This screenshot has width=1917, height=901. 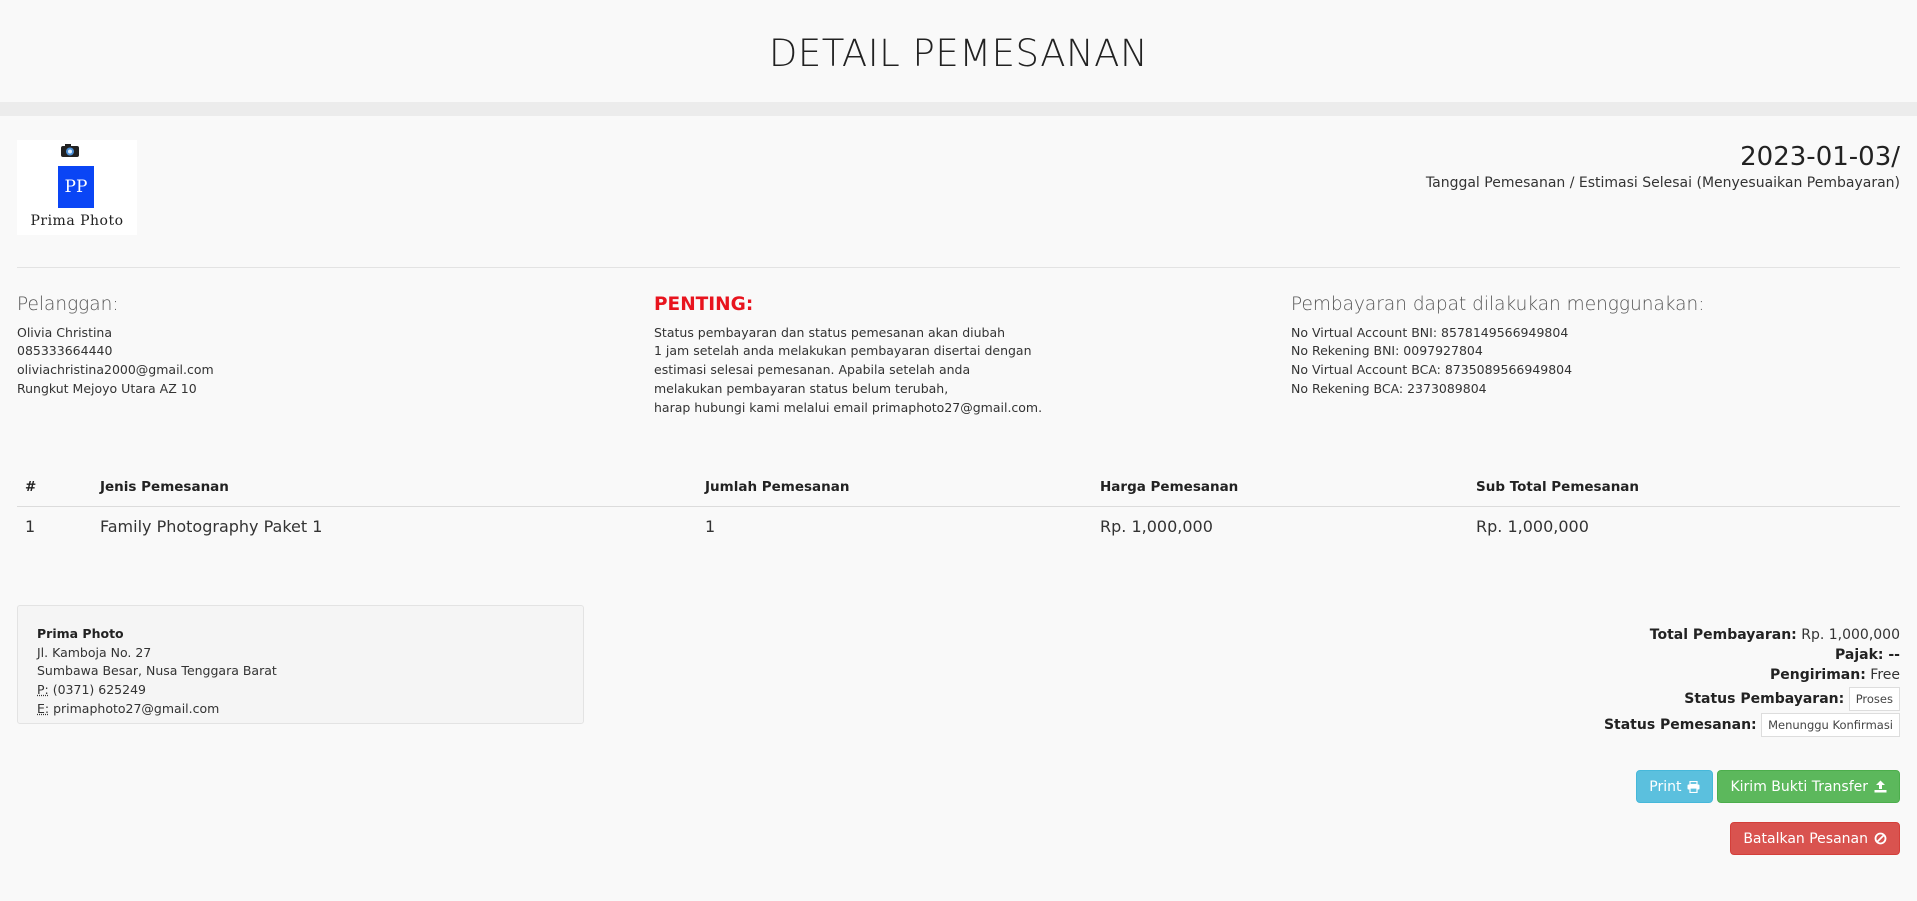 I want to click on cell-quantity: 1, so click(x=710, y=526).